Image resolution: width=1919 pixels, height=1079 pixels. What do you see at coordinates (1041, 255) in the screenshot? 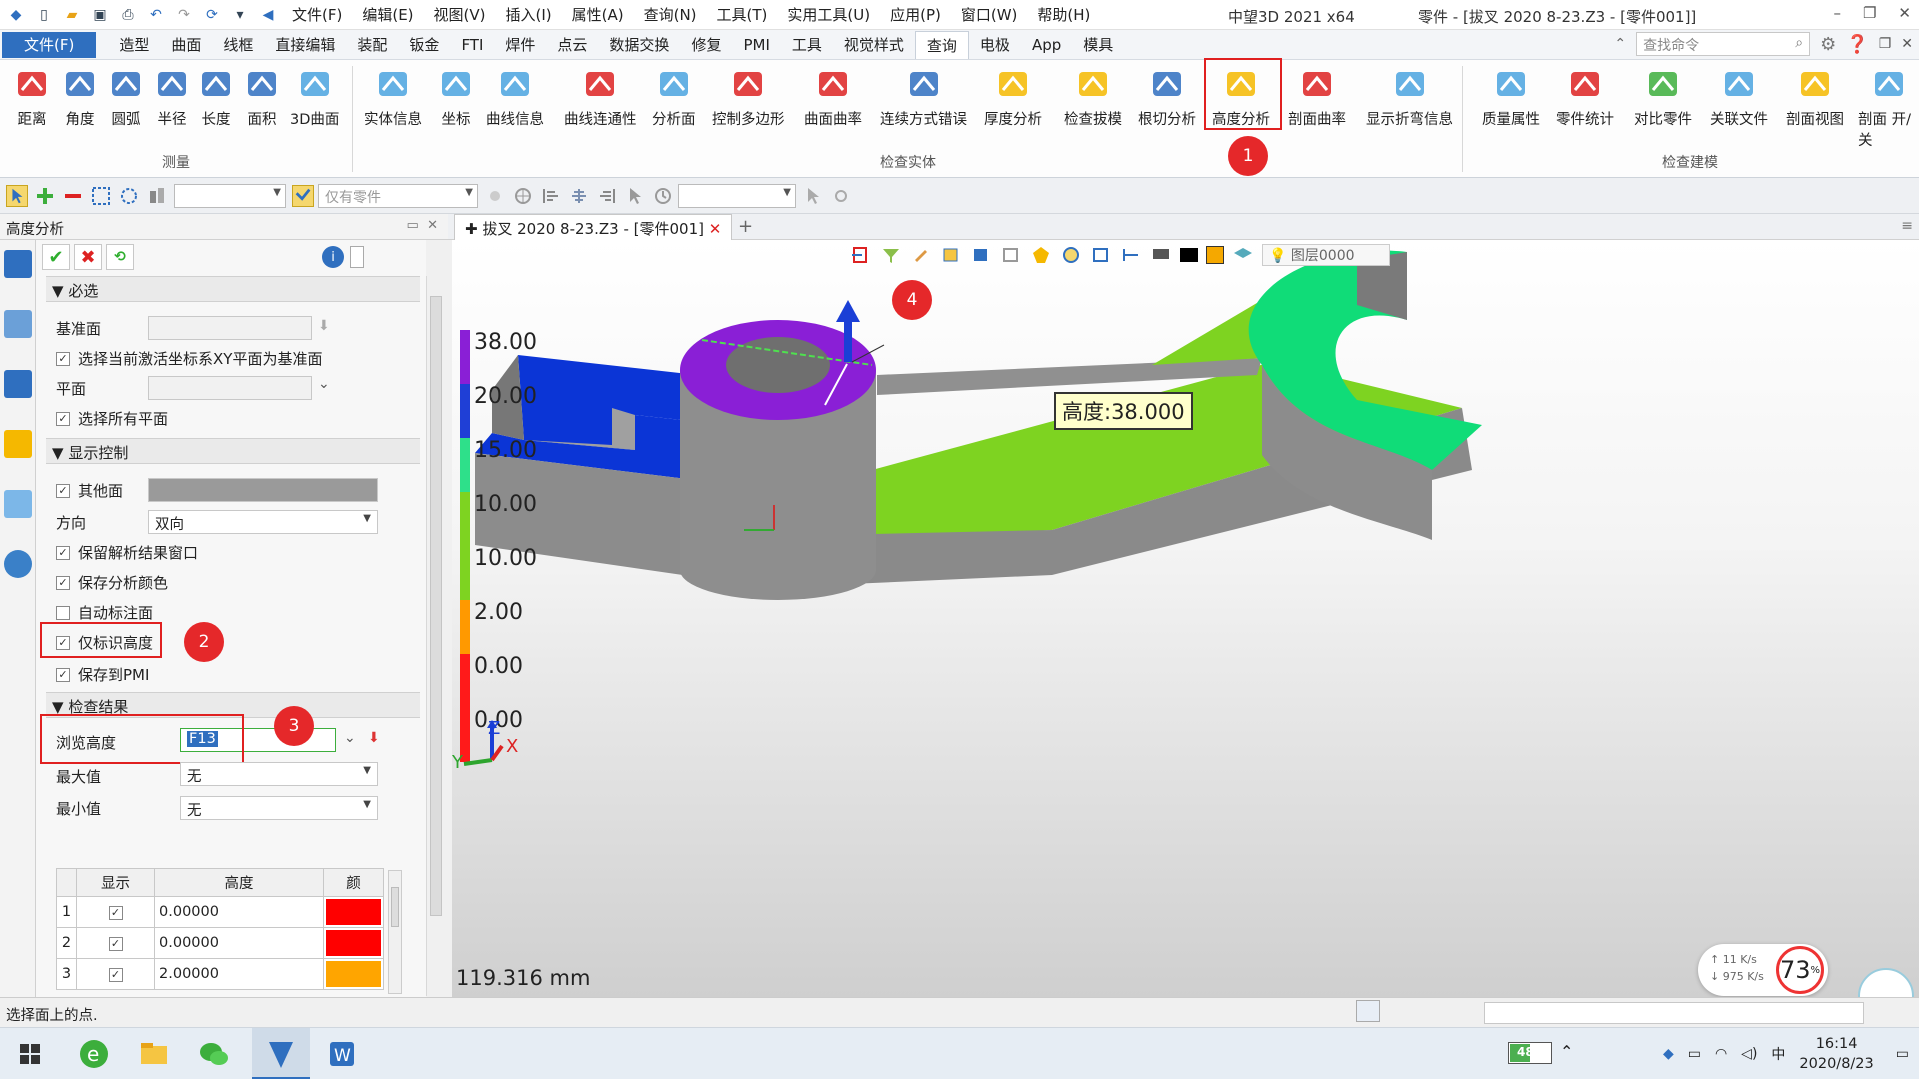
I see `view-section-icon` at bounding box center [1041, 255].